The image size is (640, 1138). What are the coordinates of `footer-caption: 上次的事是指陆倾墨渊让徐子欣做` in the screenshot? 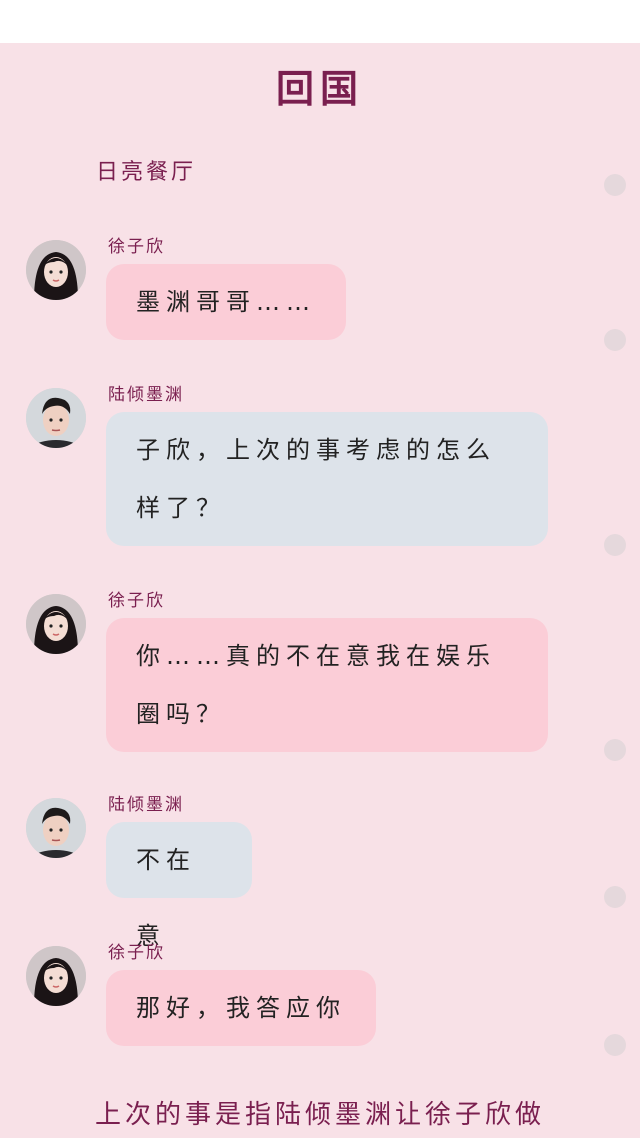 It's located at (319, 1115).